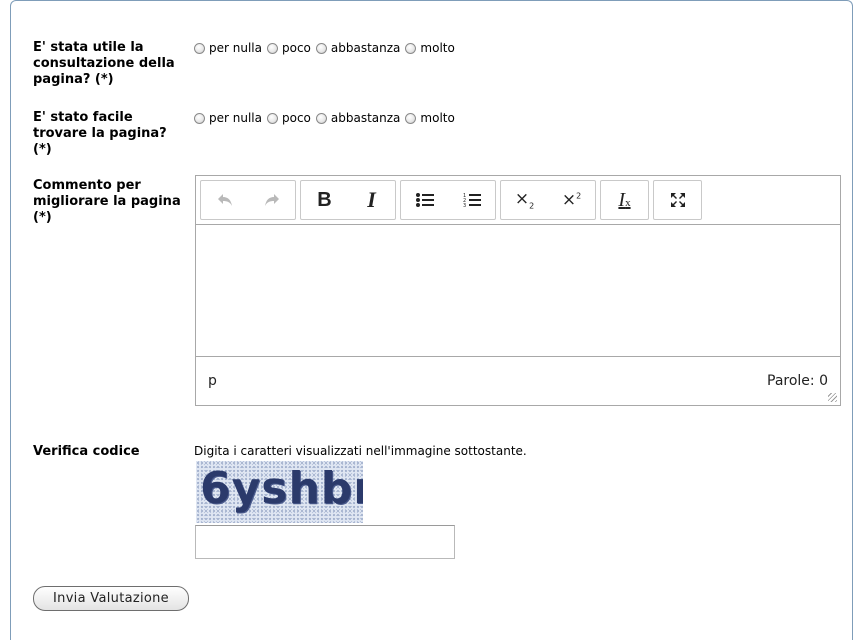  What do you see at coordinates (42, 217) in the screenshot?
I see `comment-label-line: (*)` at bounding box center [42, 217].